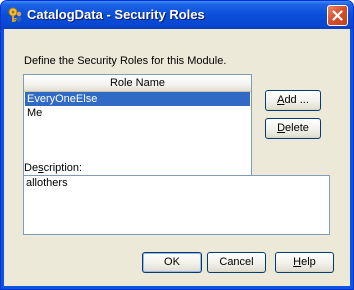 The image size is (354, 290). What do you see at coordinates (137, 99) in the screenshot?
I see `role-item-everyoneelse: EveryOneElse` at bounding box center [137, 99].